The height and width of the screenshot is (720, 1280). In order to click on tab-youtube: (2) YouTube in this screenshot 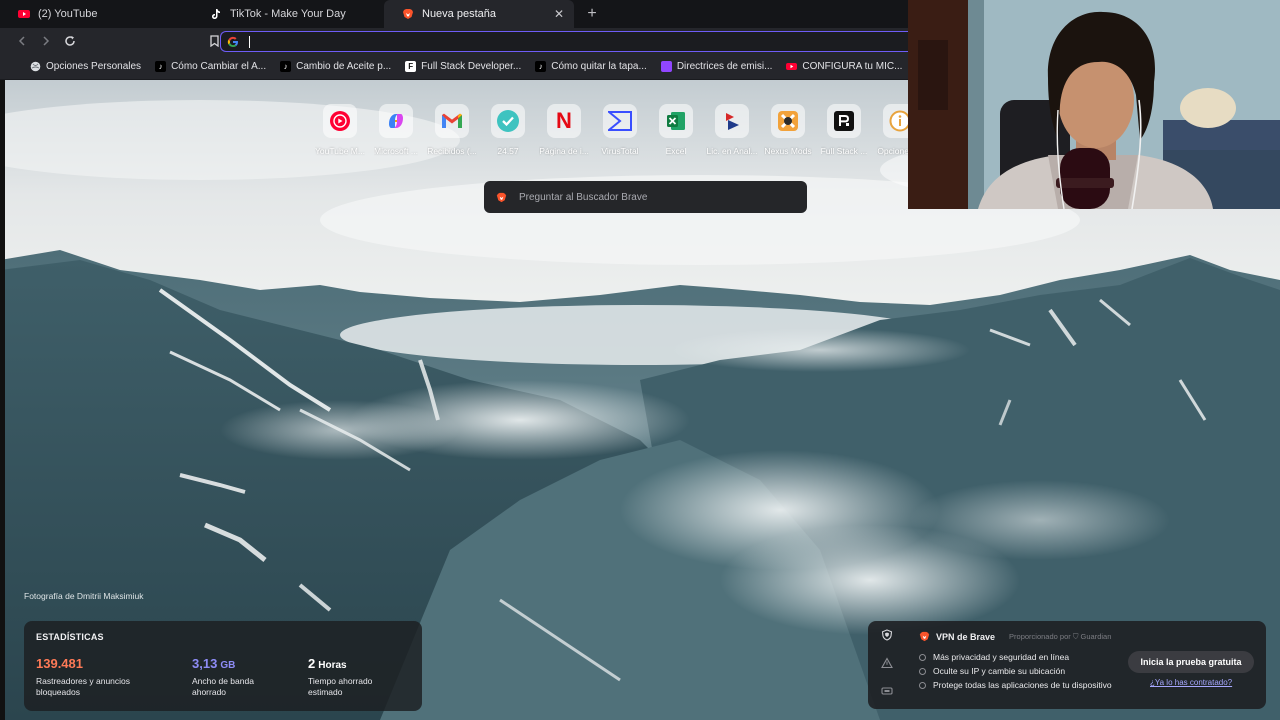, I will do `click(96, 14)`.